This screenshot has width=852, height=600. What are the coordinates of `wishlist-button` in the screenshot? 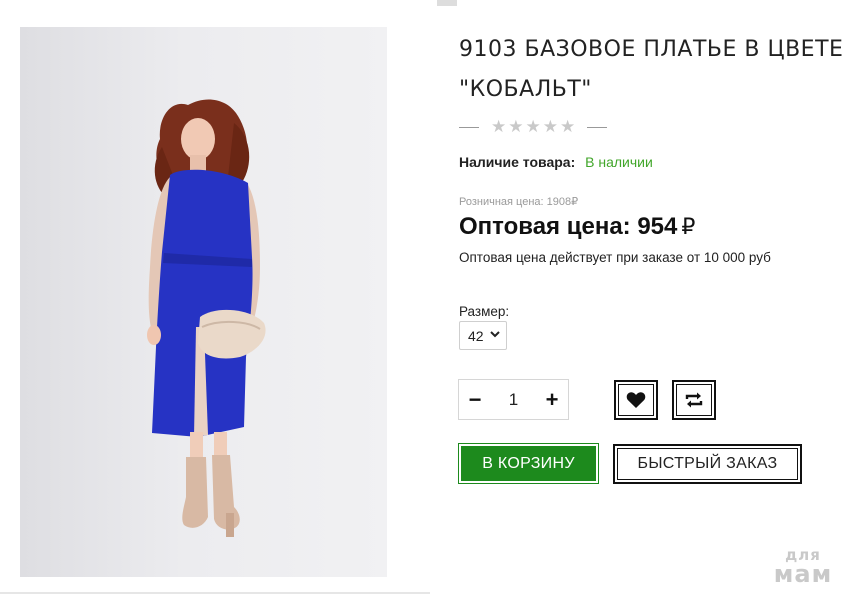 It's located at (636, 400).